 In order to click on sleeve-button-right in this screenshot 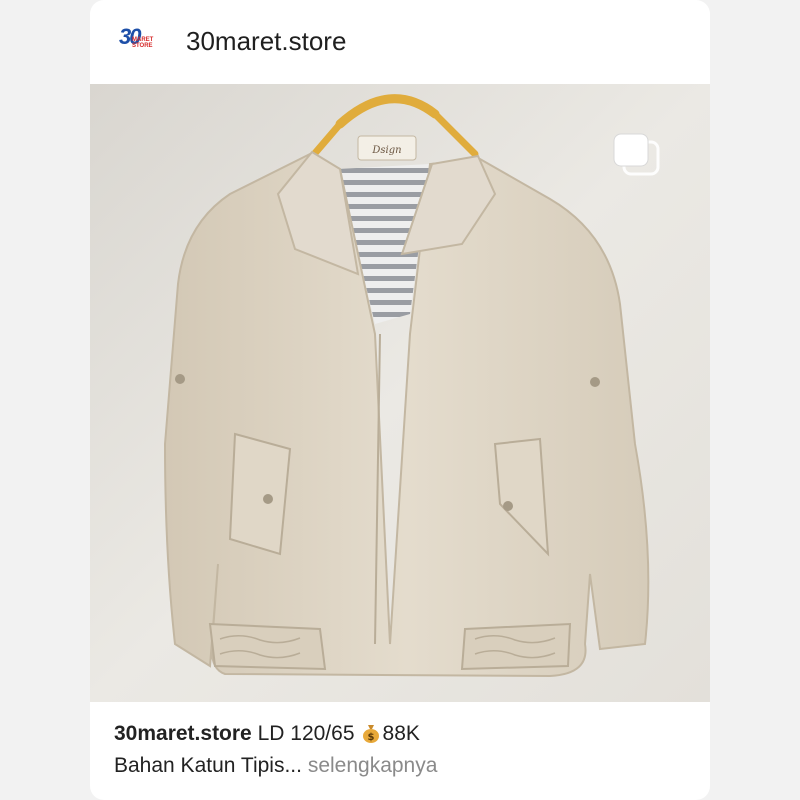, I will do `click(595, 382)`.